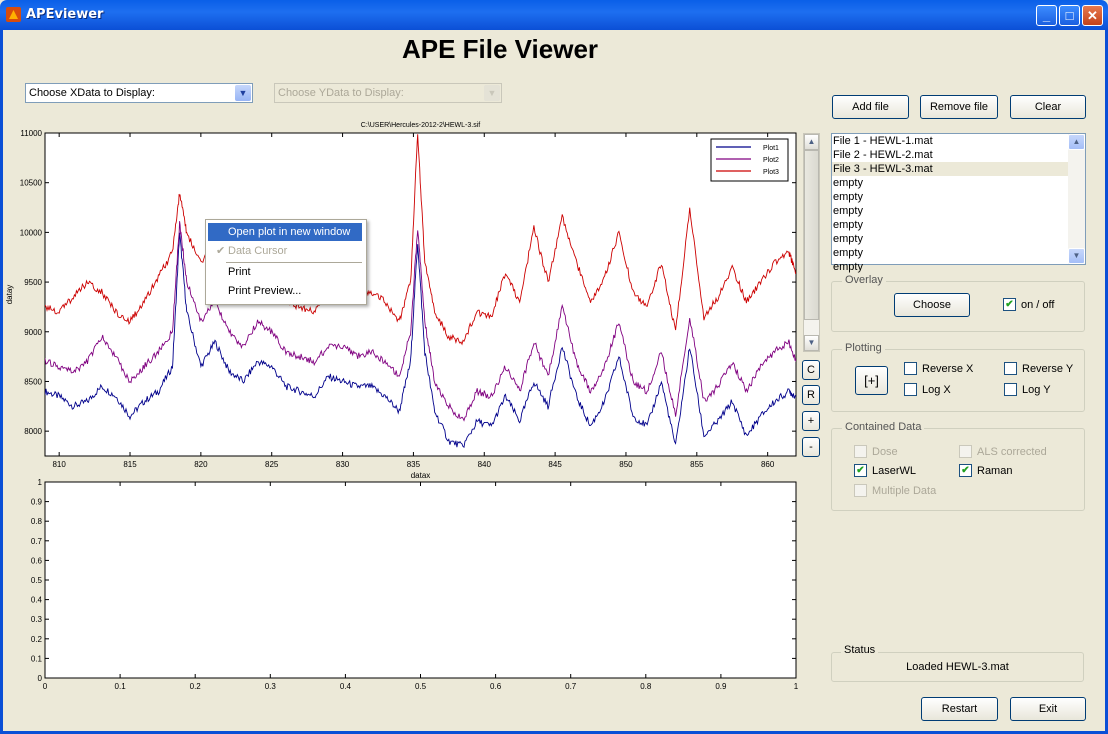 This screenshot has width=1108, height=734. What do you see at coordinates (285, 232) in the screenshot?
I see `menu-item-open-new-window: Open plot in new window` at bounding box center [285, 232].